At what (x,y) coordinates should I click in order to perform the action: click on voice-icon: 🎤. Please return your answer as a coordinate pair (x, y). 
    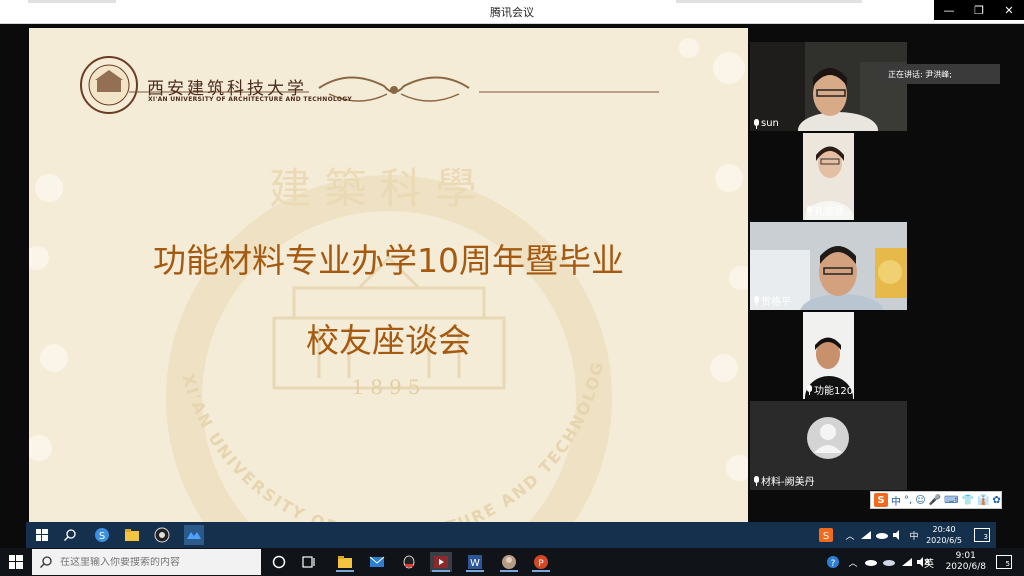
    Looking at the image, I should click on (935, 500).